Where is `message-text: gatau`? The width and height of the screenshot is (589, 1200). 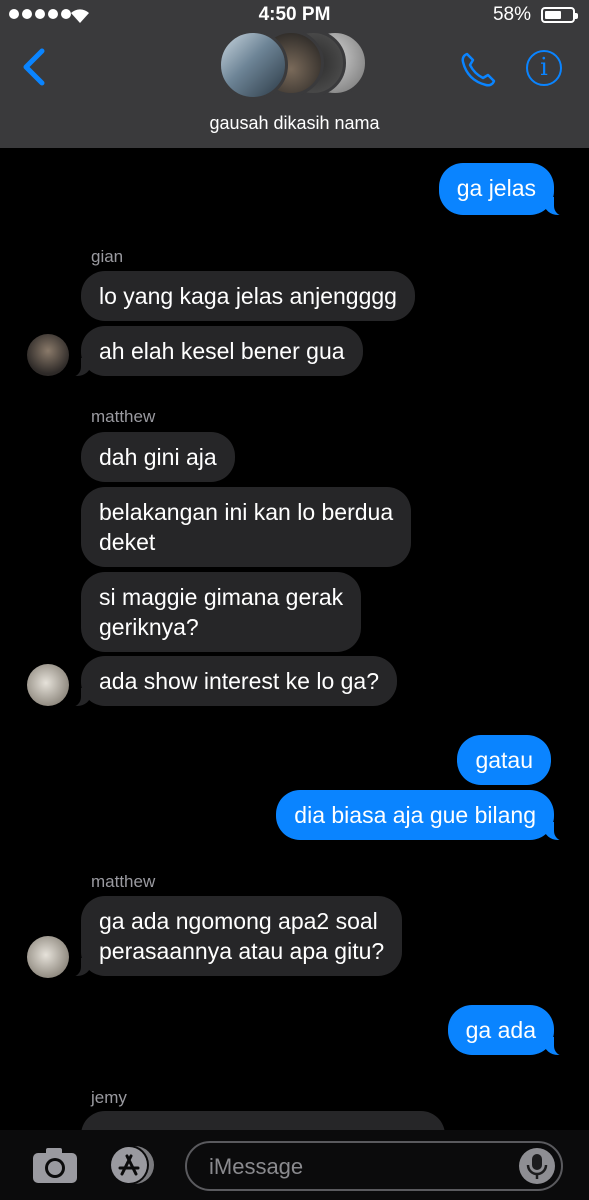 message-text: gatau is located at coordinates (504, 760).